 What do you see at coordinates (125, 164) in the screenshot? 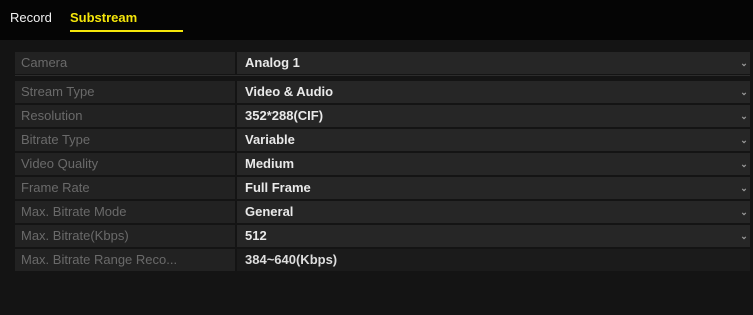
I see `video-quality-label: Video Quality` at bounding box center [125, 164].